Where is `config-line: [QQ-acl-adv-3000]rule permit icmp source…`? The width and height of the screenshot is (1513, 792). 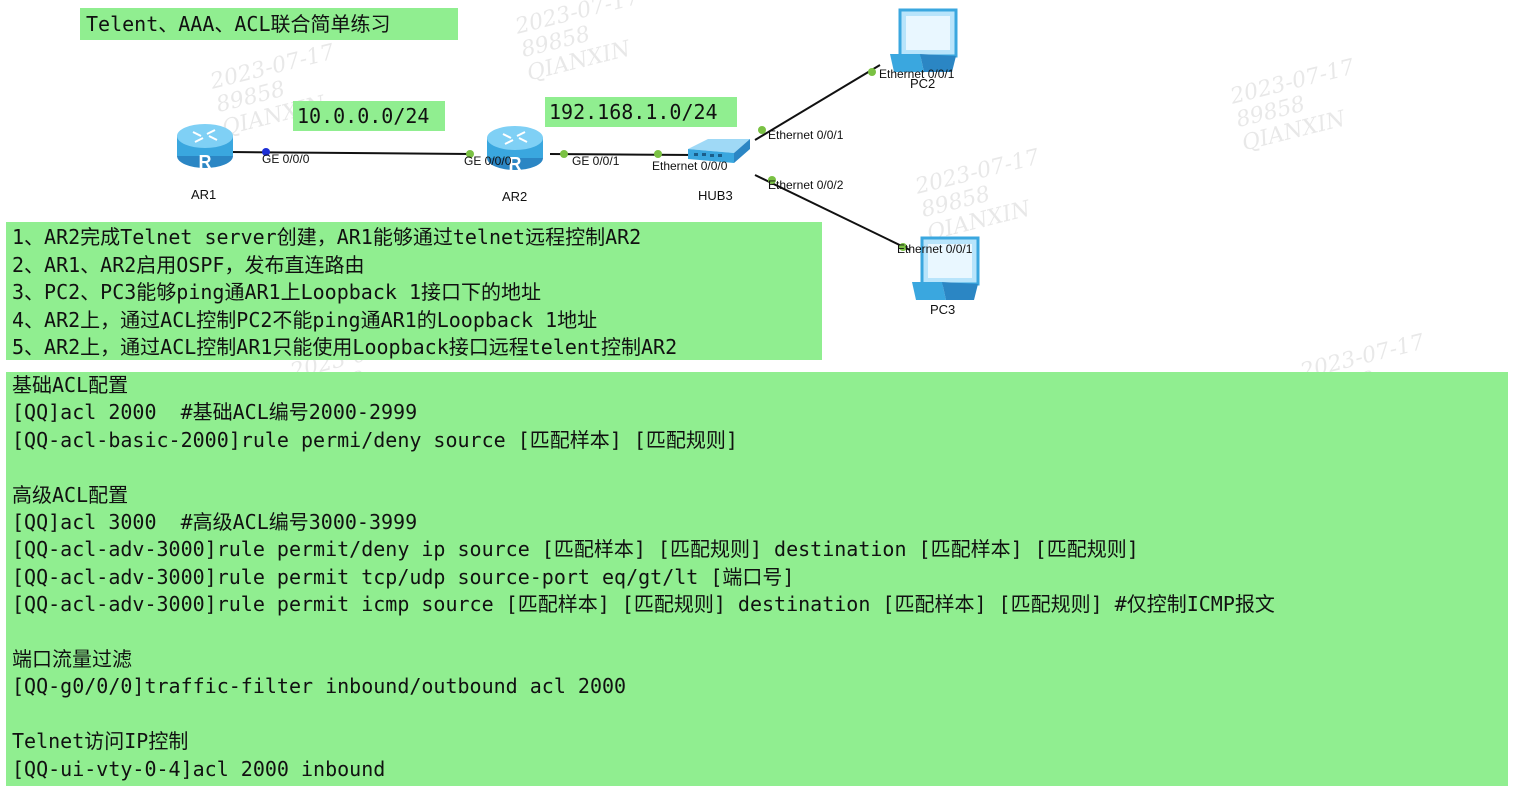 config-line: [QQ-acl-adv-3000]rule permit icmp source… is located at coordinates (643, 604).